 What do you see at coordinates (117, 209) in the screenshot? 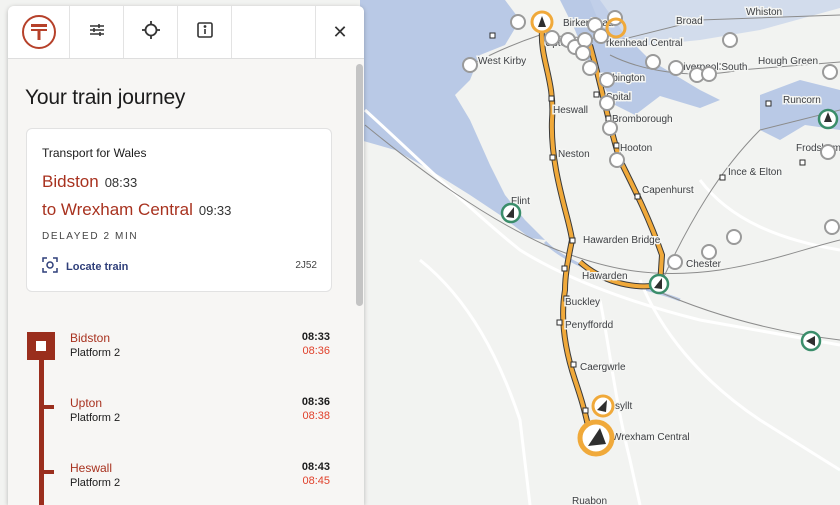
I see `destination-station: to Wrexham Central` at bounding box center [117, 209].